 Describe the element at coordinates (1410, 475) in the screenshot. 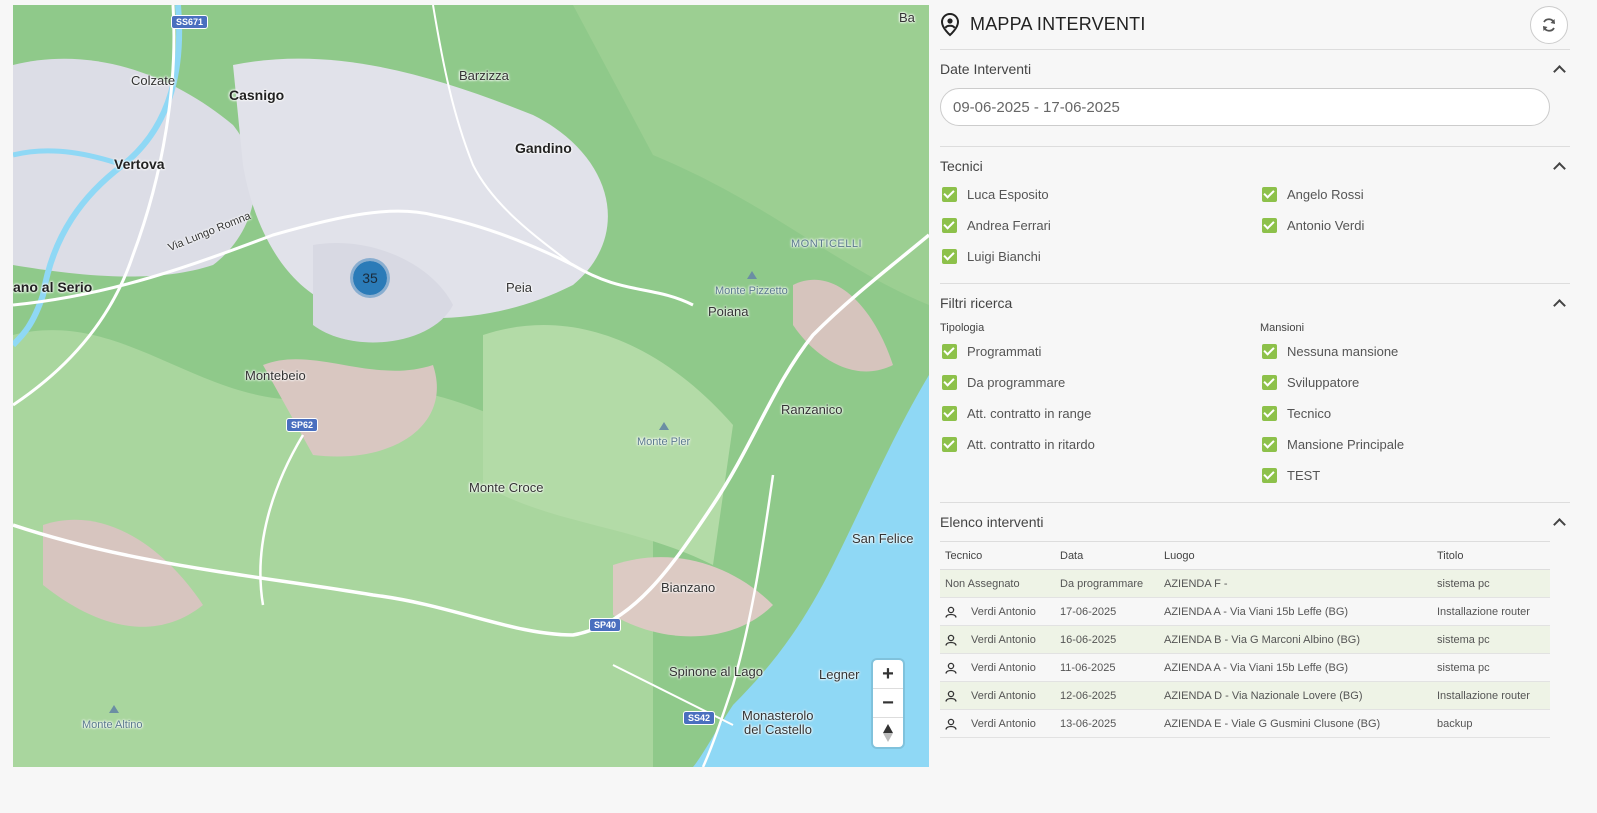

I see `checkbox-mansione: TEST` at that location.